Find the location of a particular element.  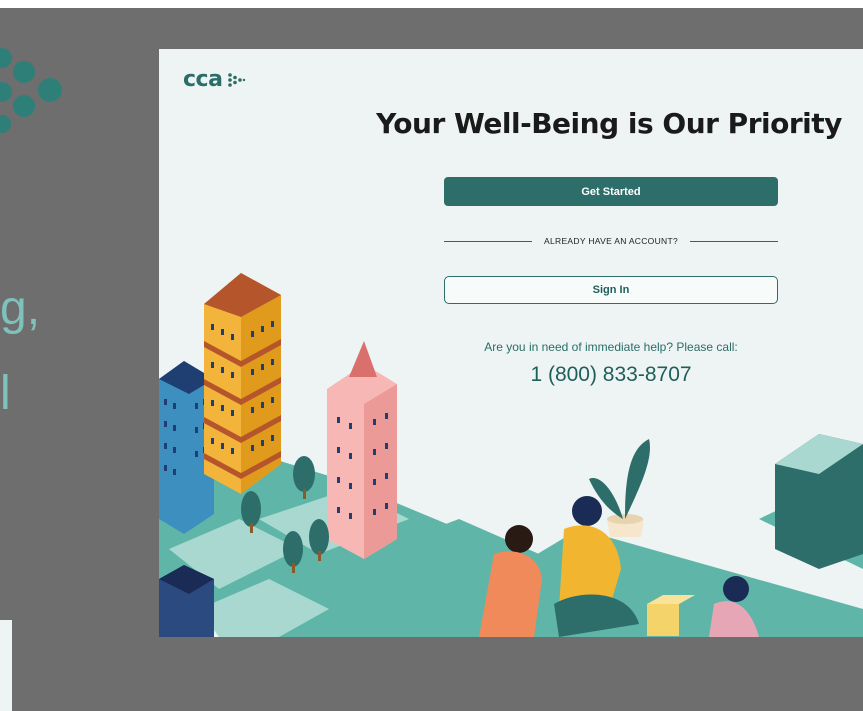

background-text-line-1: g, is located at coordinates (20, 308).